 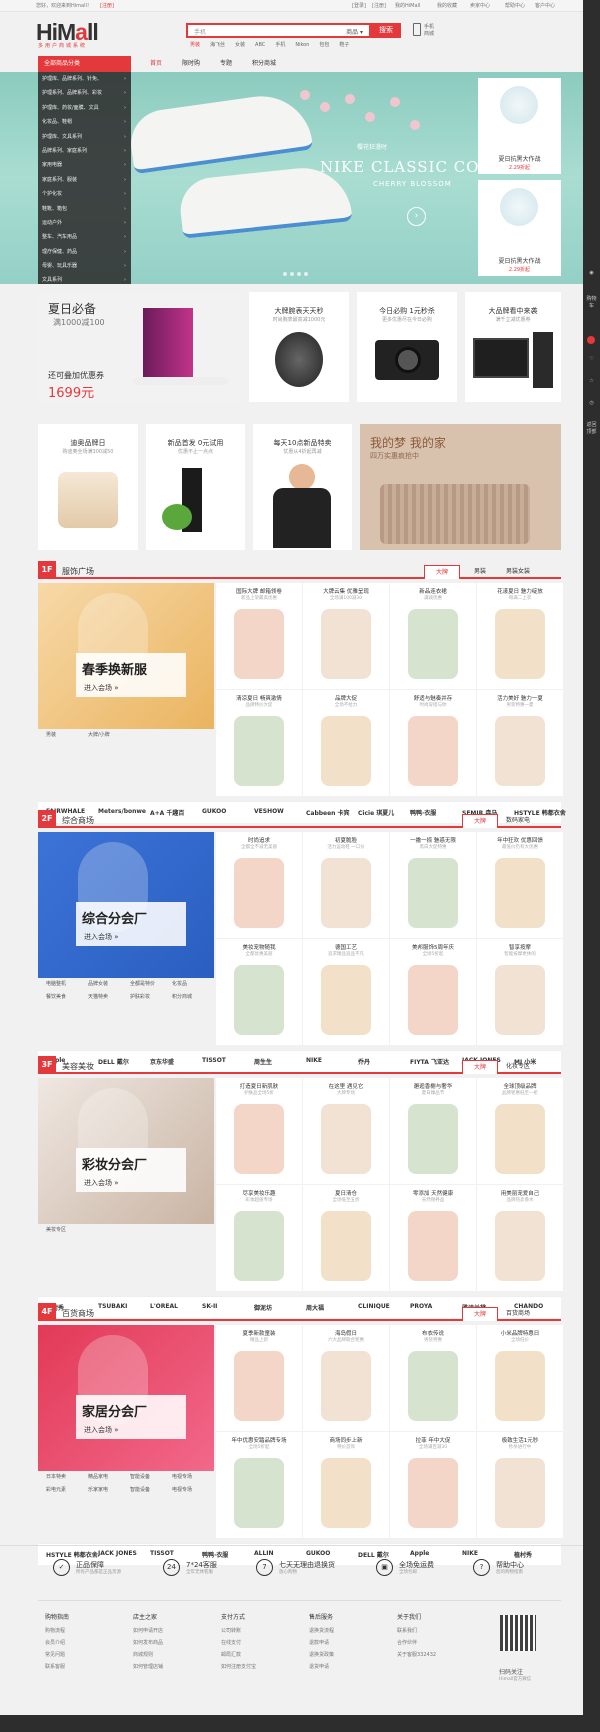 I want to click on customer-center-link: 客户中心, so click(x=545, y=5).